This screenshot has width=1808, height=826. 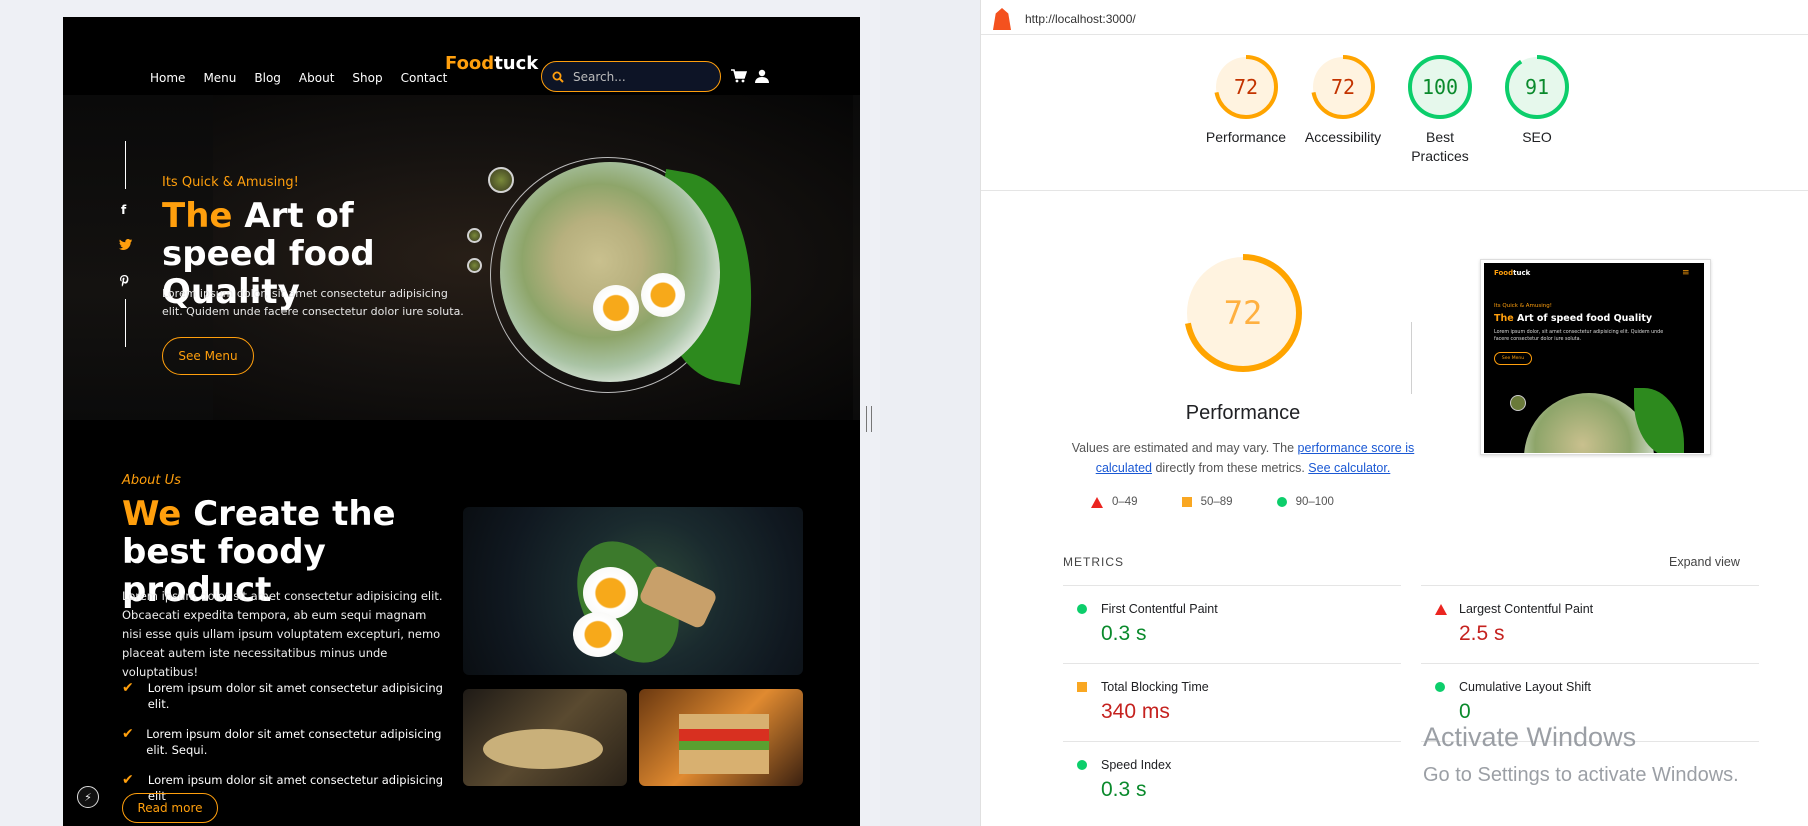 What do you see at coordinates (123, 210) in the screenshot?
I see `facebook-icon: f` at bounding box center [123, 210].